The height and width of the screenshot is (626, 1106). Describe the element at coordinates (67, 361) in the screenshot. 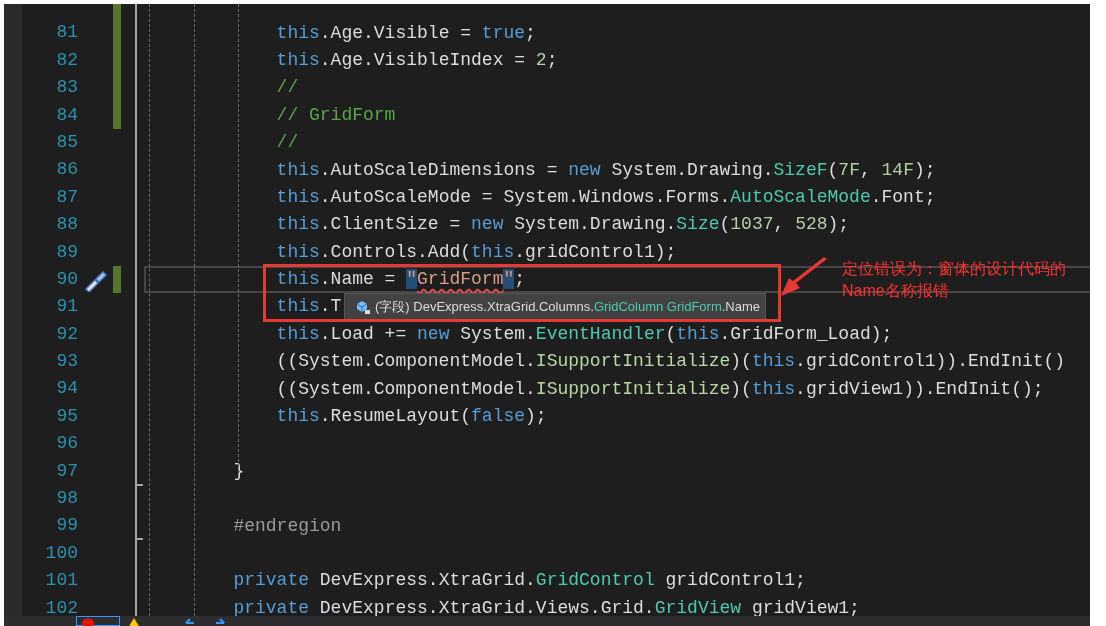

I see `line-number: 93` at that location.